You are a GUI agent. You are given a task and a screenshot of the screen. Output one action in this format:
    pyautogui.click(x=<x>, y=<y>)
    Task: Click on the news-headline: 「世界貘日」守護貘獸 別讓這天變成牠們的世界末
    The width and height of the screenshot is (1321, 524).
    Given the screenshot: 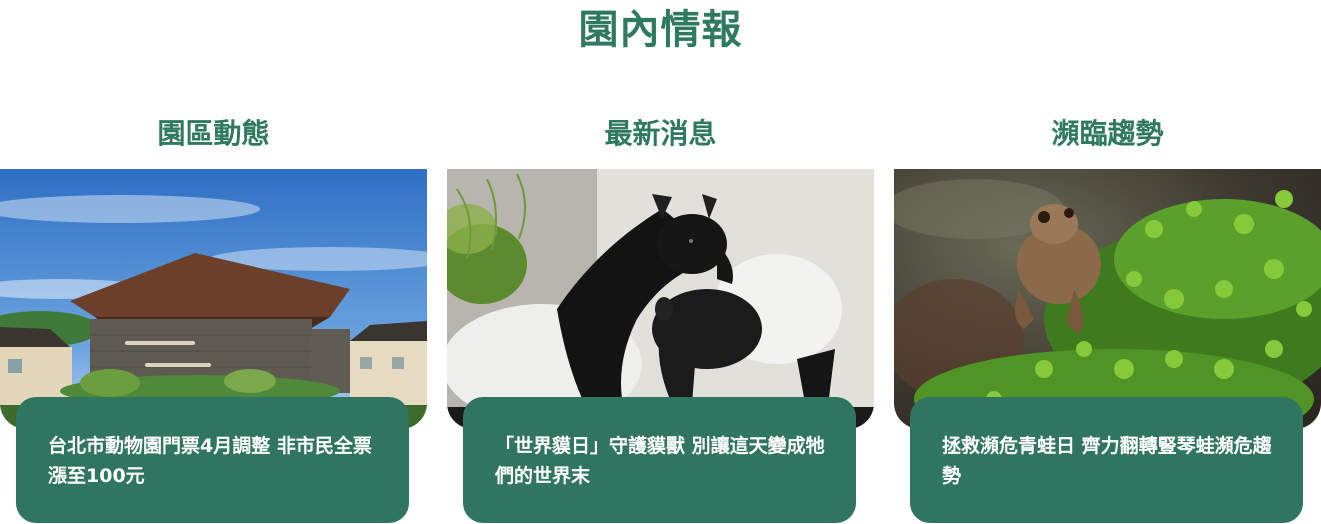 What is the action you would take?
    pyautogui.click(x=660, y=461)
    